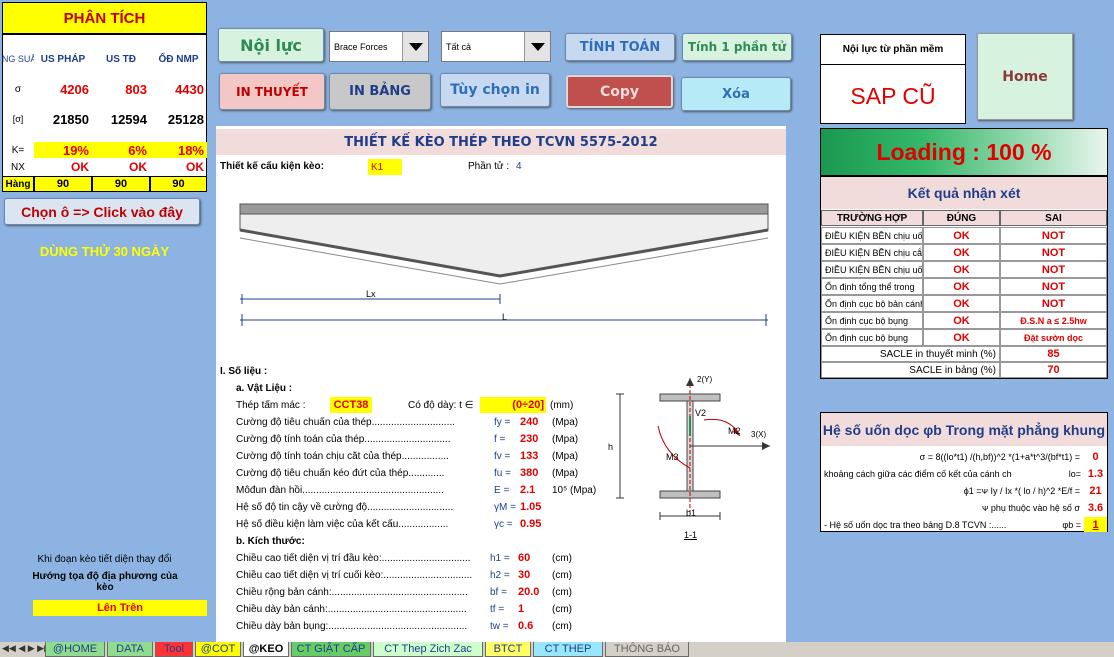 This screenshot has width=1114, height=657. What do you see at coordinates (1053, 337) in the screenshot?
I see `result-row-fail: Đặt sườn dọc` at bounding box center [1053, 337].